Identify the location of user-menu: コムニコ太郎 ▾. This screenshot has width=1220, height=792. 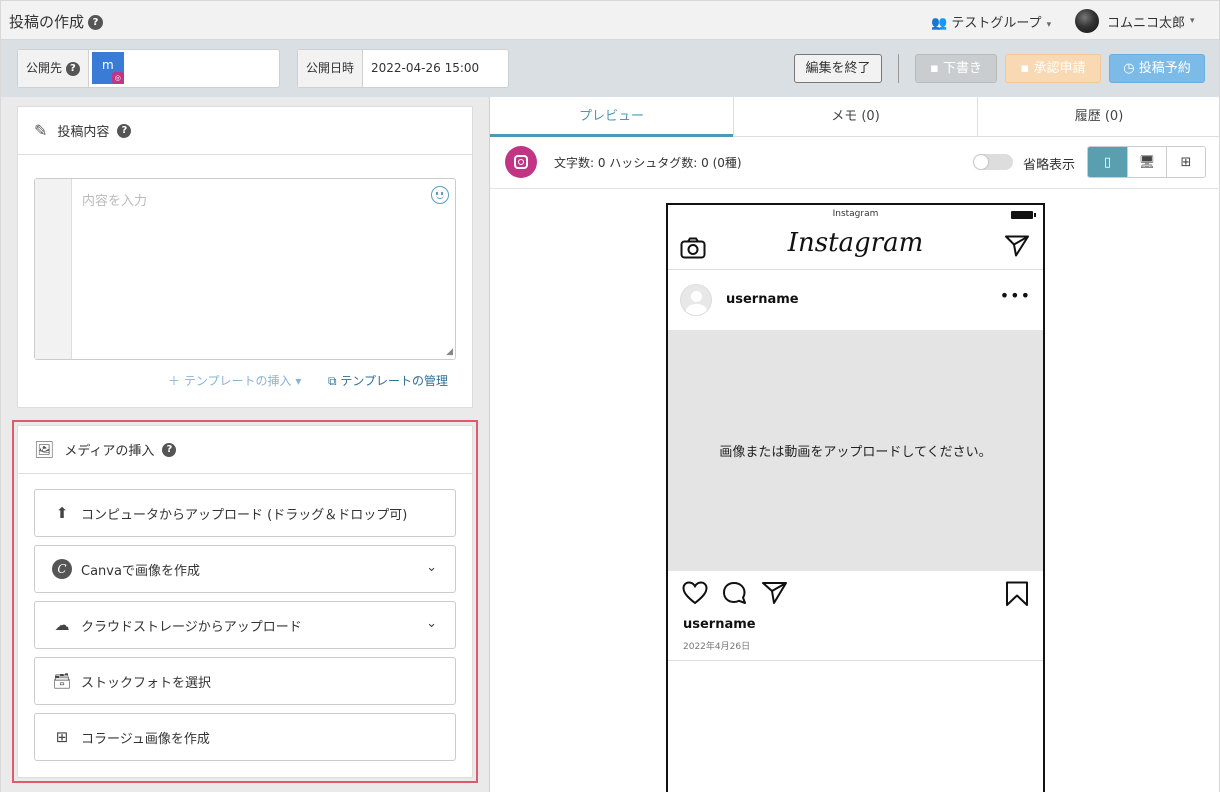
(1135, 21).